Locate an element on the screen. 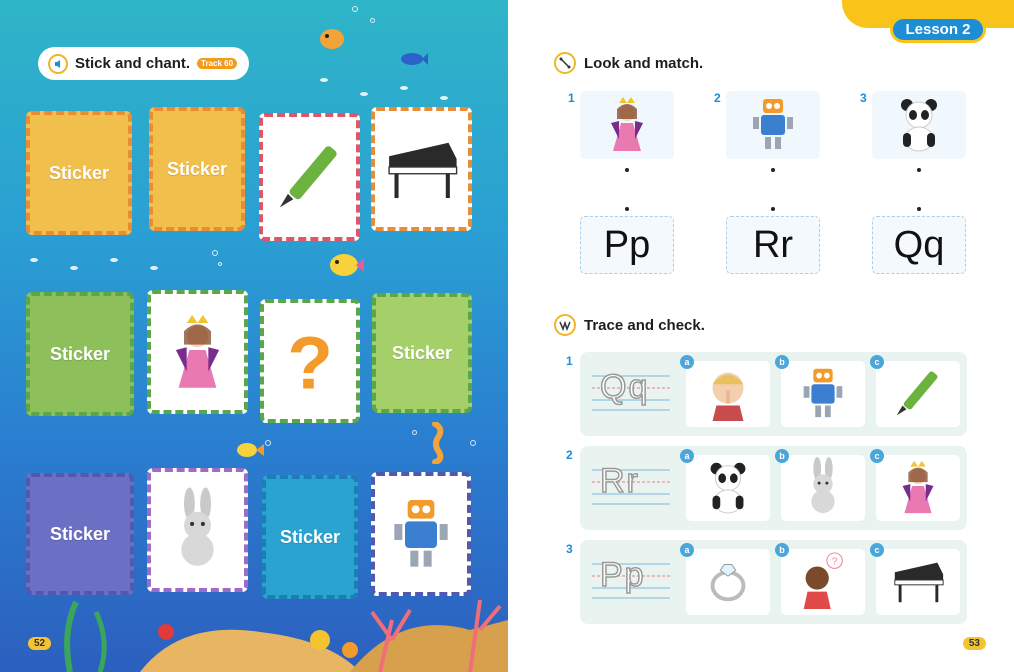  boy-shush-icon is located at coordinates (728, 394).